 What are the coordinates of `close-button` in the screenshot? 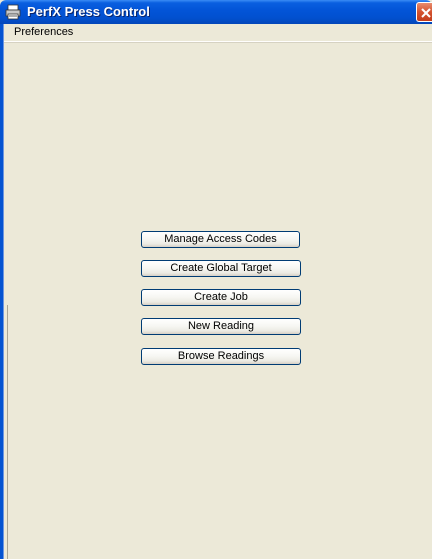 It's located at (424, 12).